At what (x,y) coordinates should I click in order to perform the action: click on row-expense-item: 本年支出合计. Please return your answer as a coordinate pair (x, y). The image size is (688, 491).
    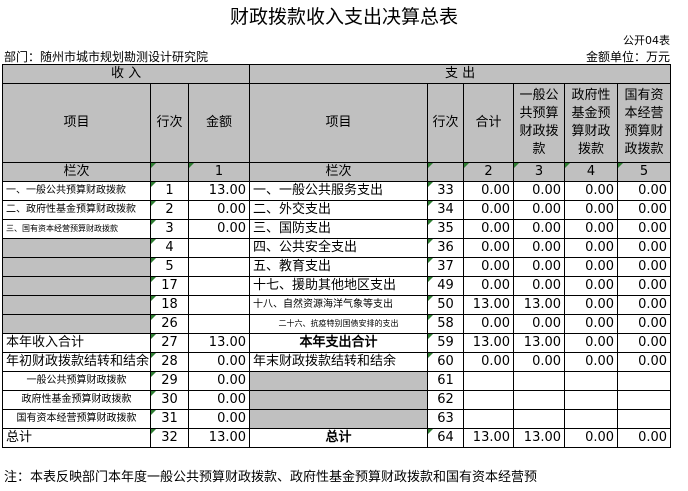
    Looking at the image, I should click on (339, 343).